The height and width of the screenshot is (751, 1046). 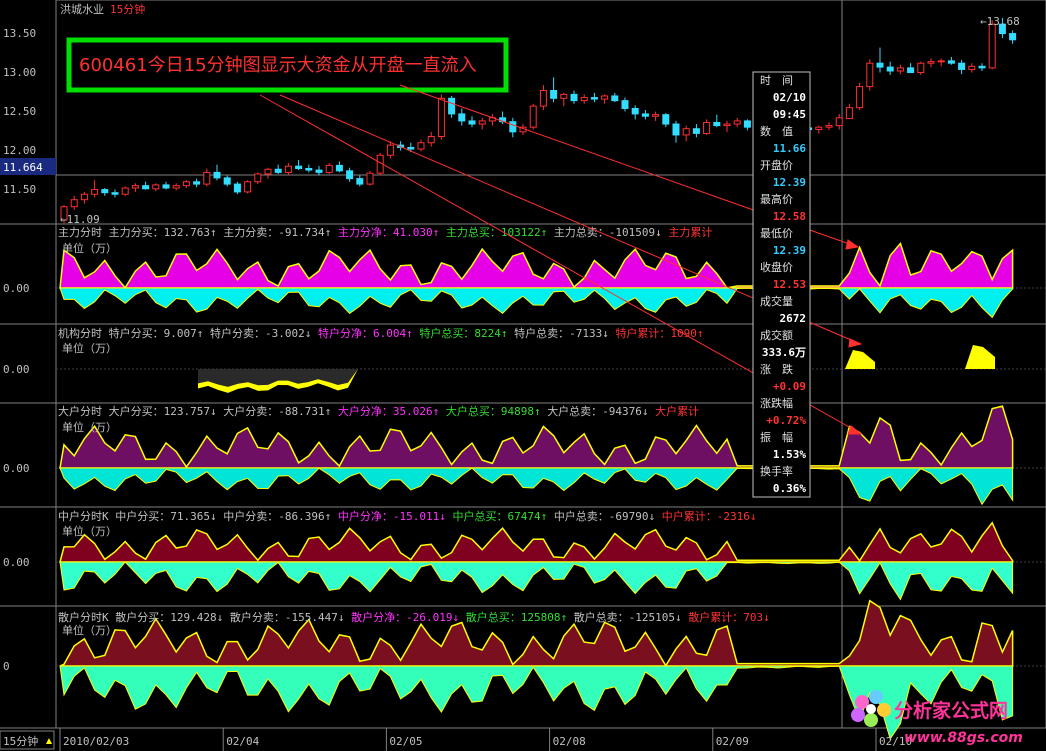 I want to click on legend-item: 散户分买：129.428↓, so click(x=172, y=617).